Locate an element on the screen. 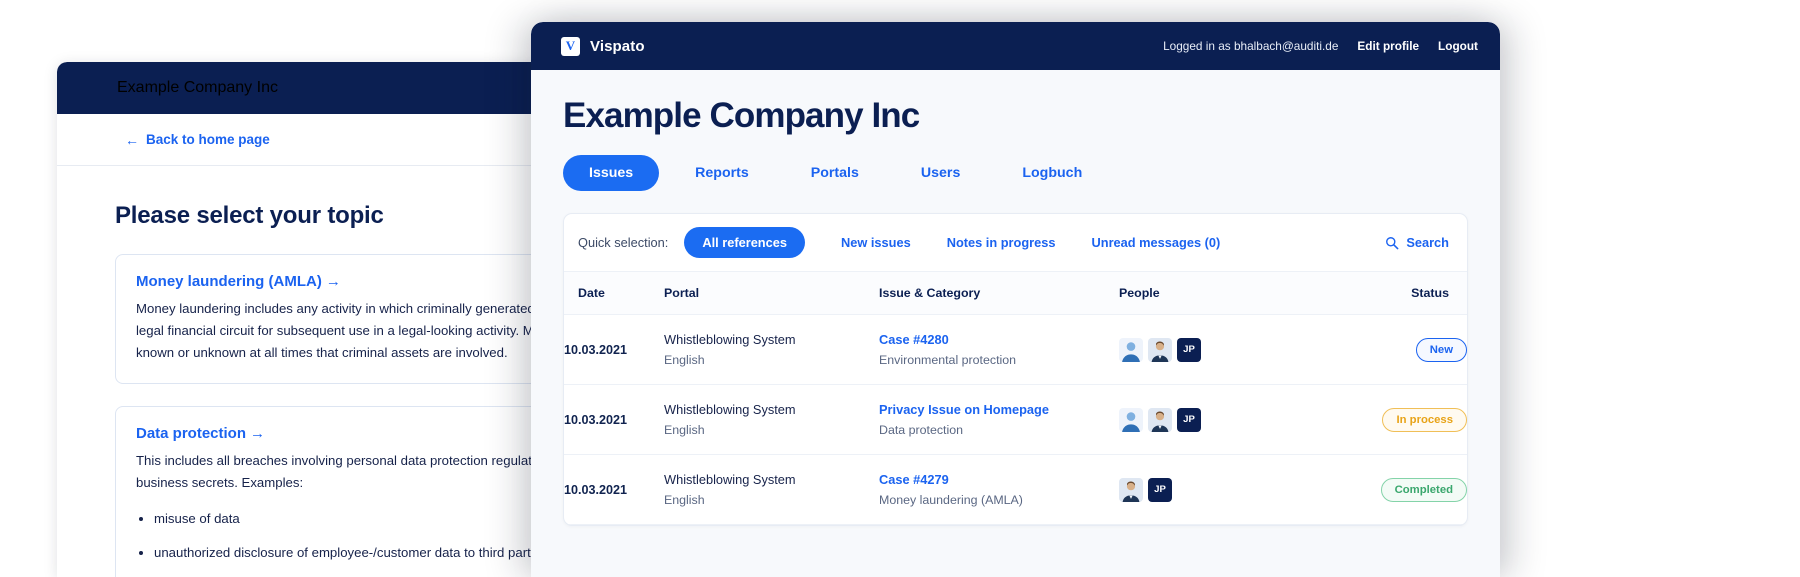 The width and height of the screenshot is (1800, 577). issue-link: Privacy Issue on Homepage is located at coordinates (999, 409).